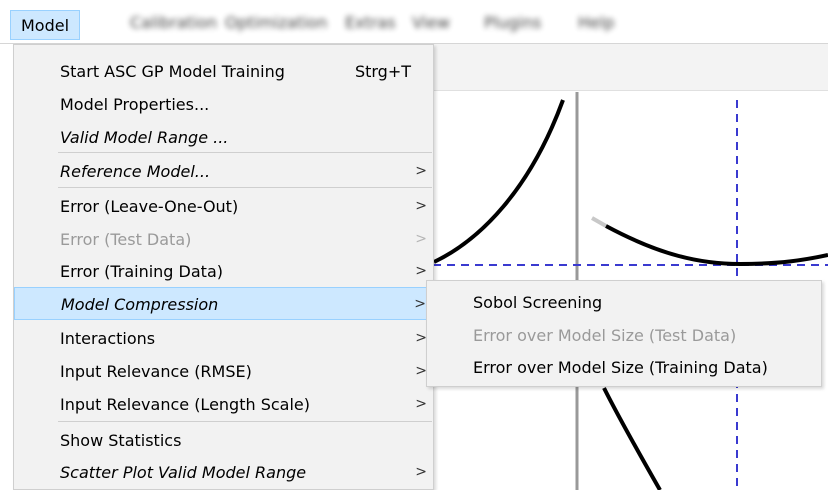 The height and width of the screenshot is (490, 828). Describe the element at coordinates (382, 71) in the screenshot. I see `shortcut-label: Strg+T` at that location.